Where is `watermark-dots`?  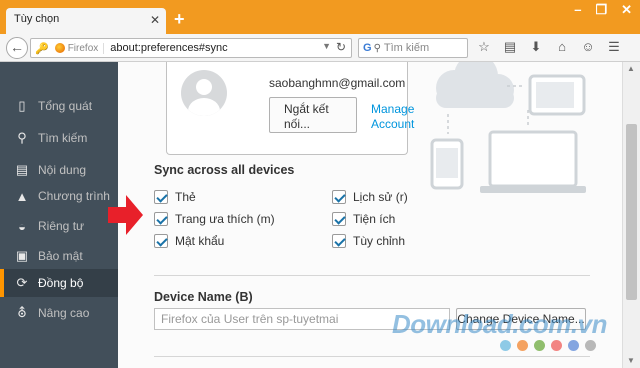
watermark-dots is located at coordinates (548, 345).